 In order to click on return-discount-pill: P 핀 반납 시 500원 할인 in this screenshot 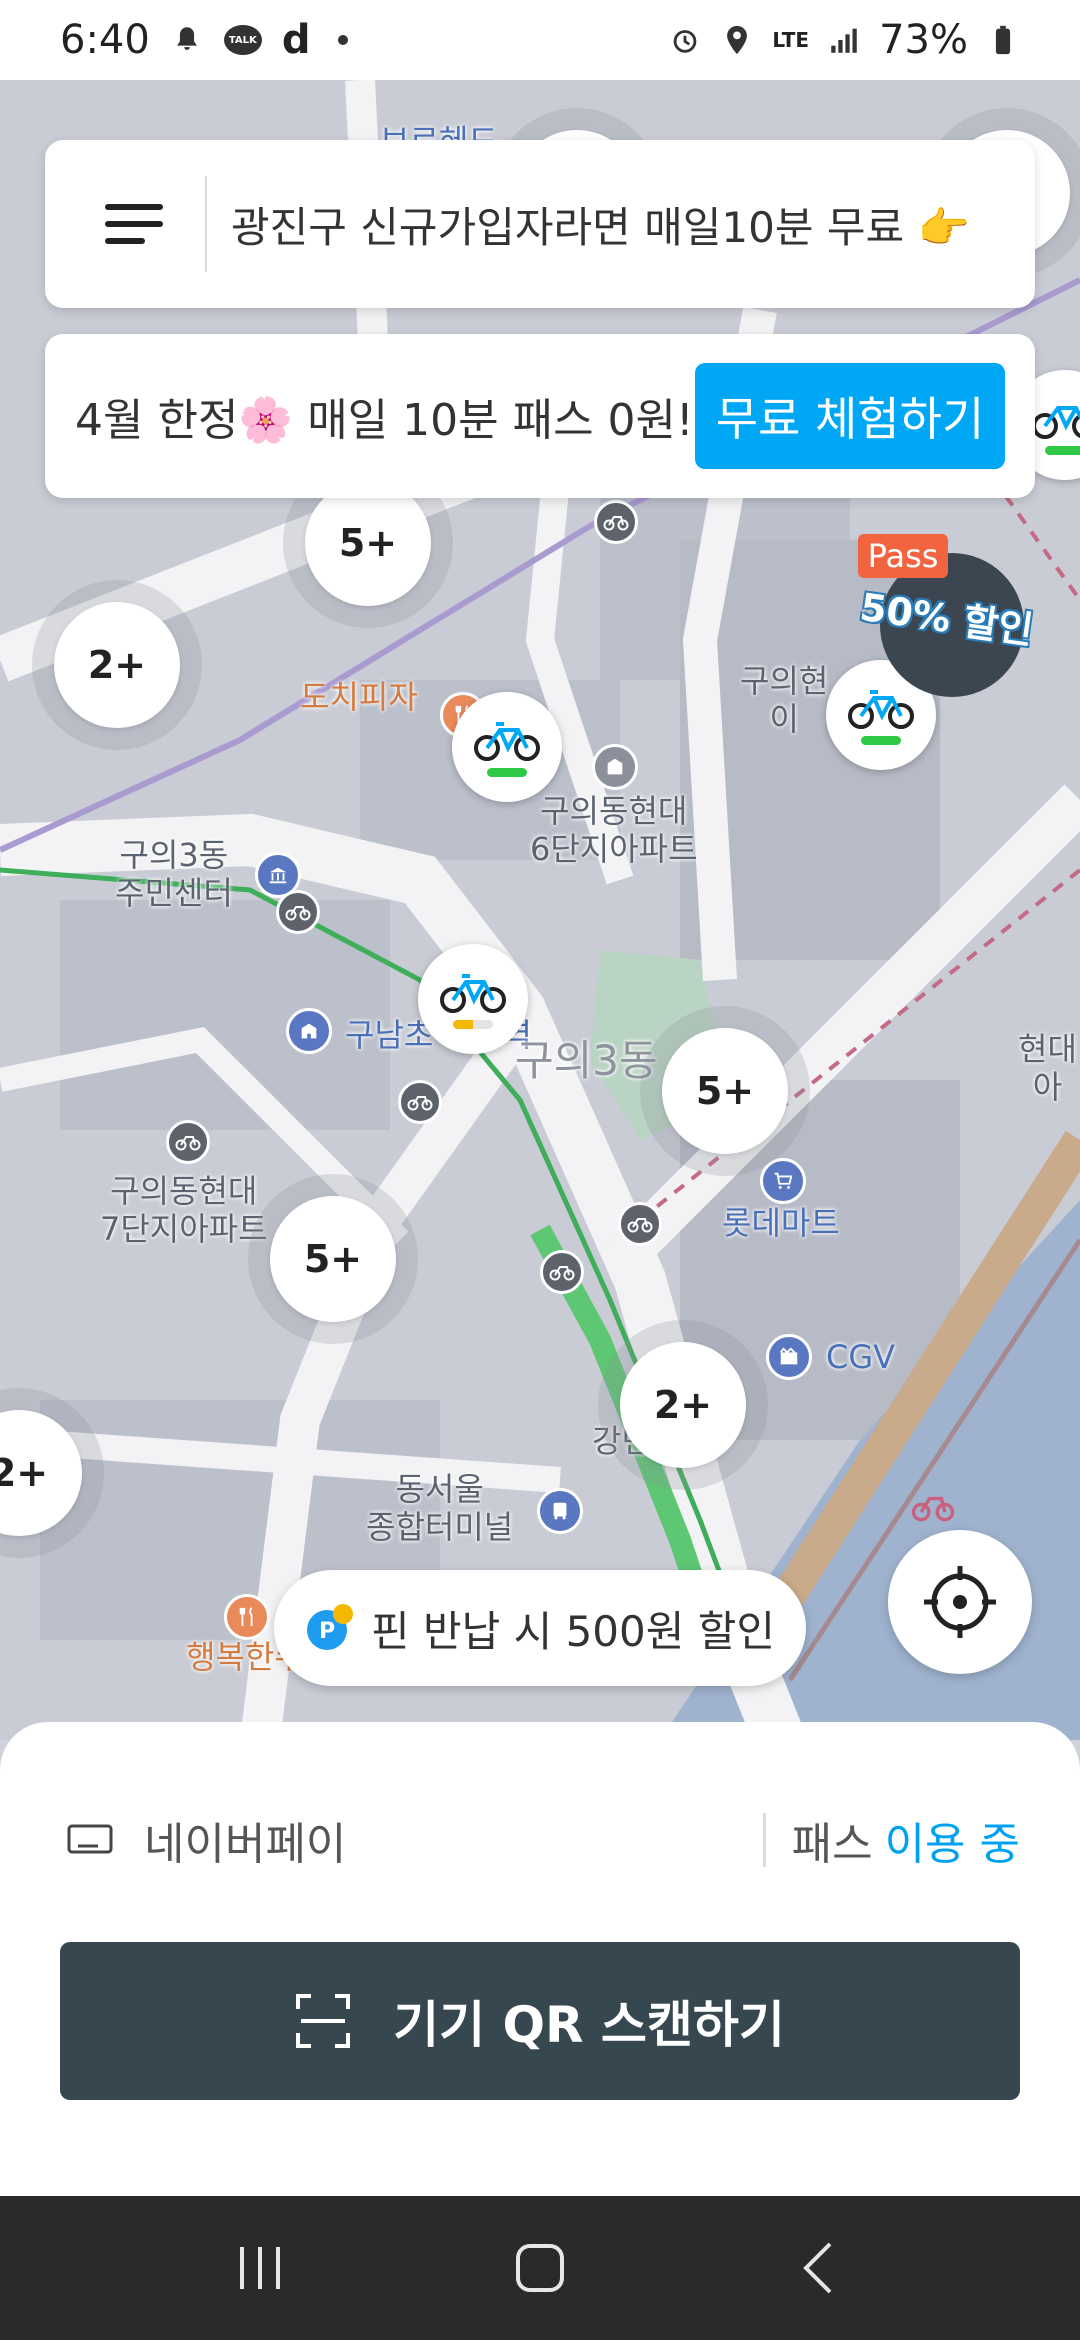, I will do `click(540, 1628)`.